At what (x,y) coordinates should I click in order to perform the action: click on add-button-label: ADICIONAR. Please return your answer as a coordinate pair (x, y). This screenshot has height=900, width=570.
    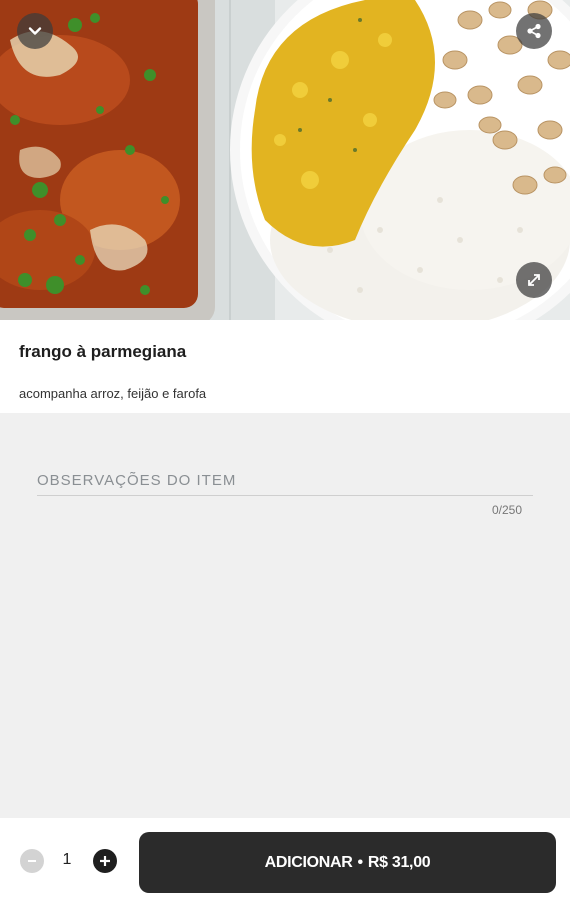
    Looking at the image, I should click on (308, 862).